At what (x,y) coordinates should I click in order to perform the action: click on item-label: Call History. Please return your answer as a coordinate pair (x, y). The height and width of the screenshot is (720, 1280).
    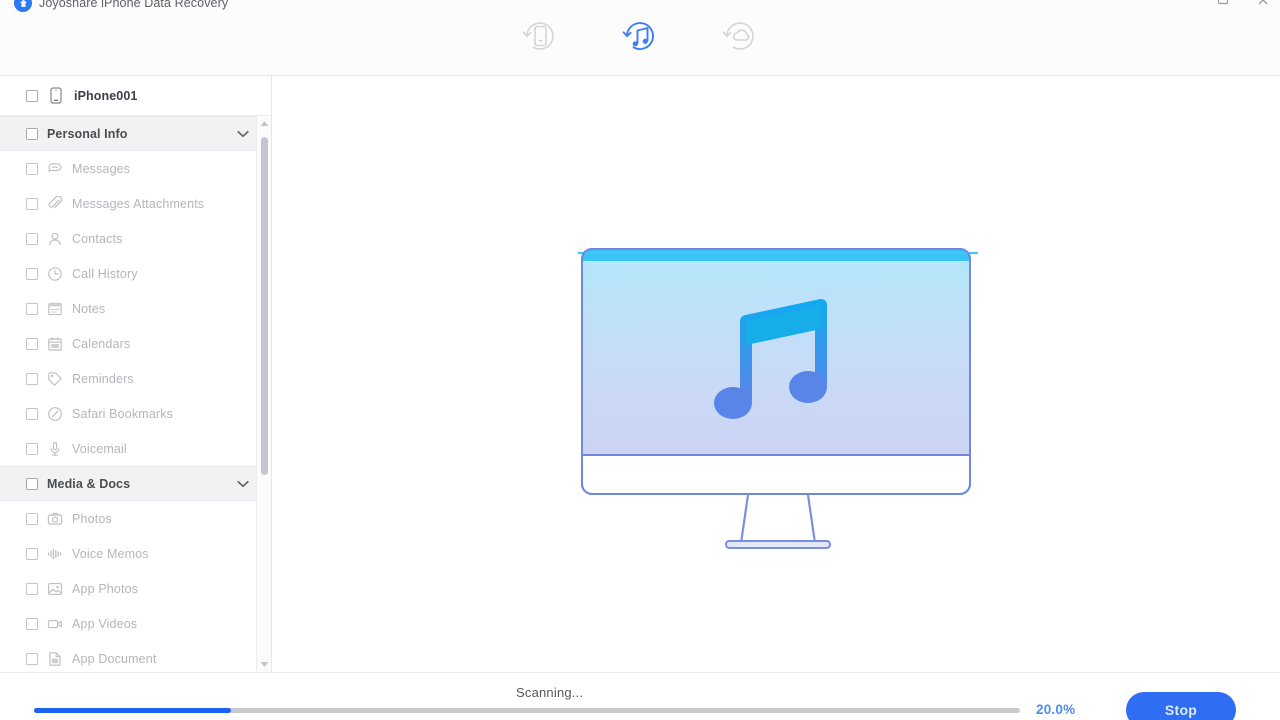
    Looking at the image, I should click on (105, 273).